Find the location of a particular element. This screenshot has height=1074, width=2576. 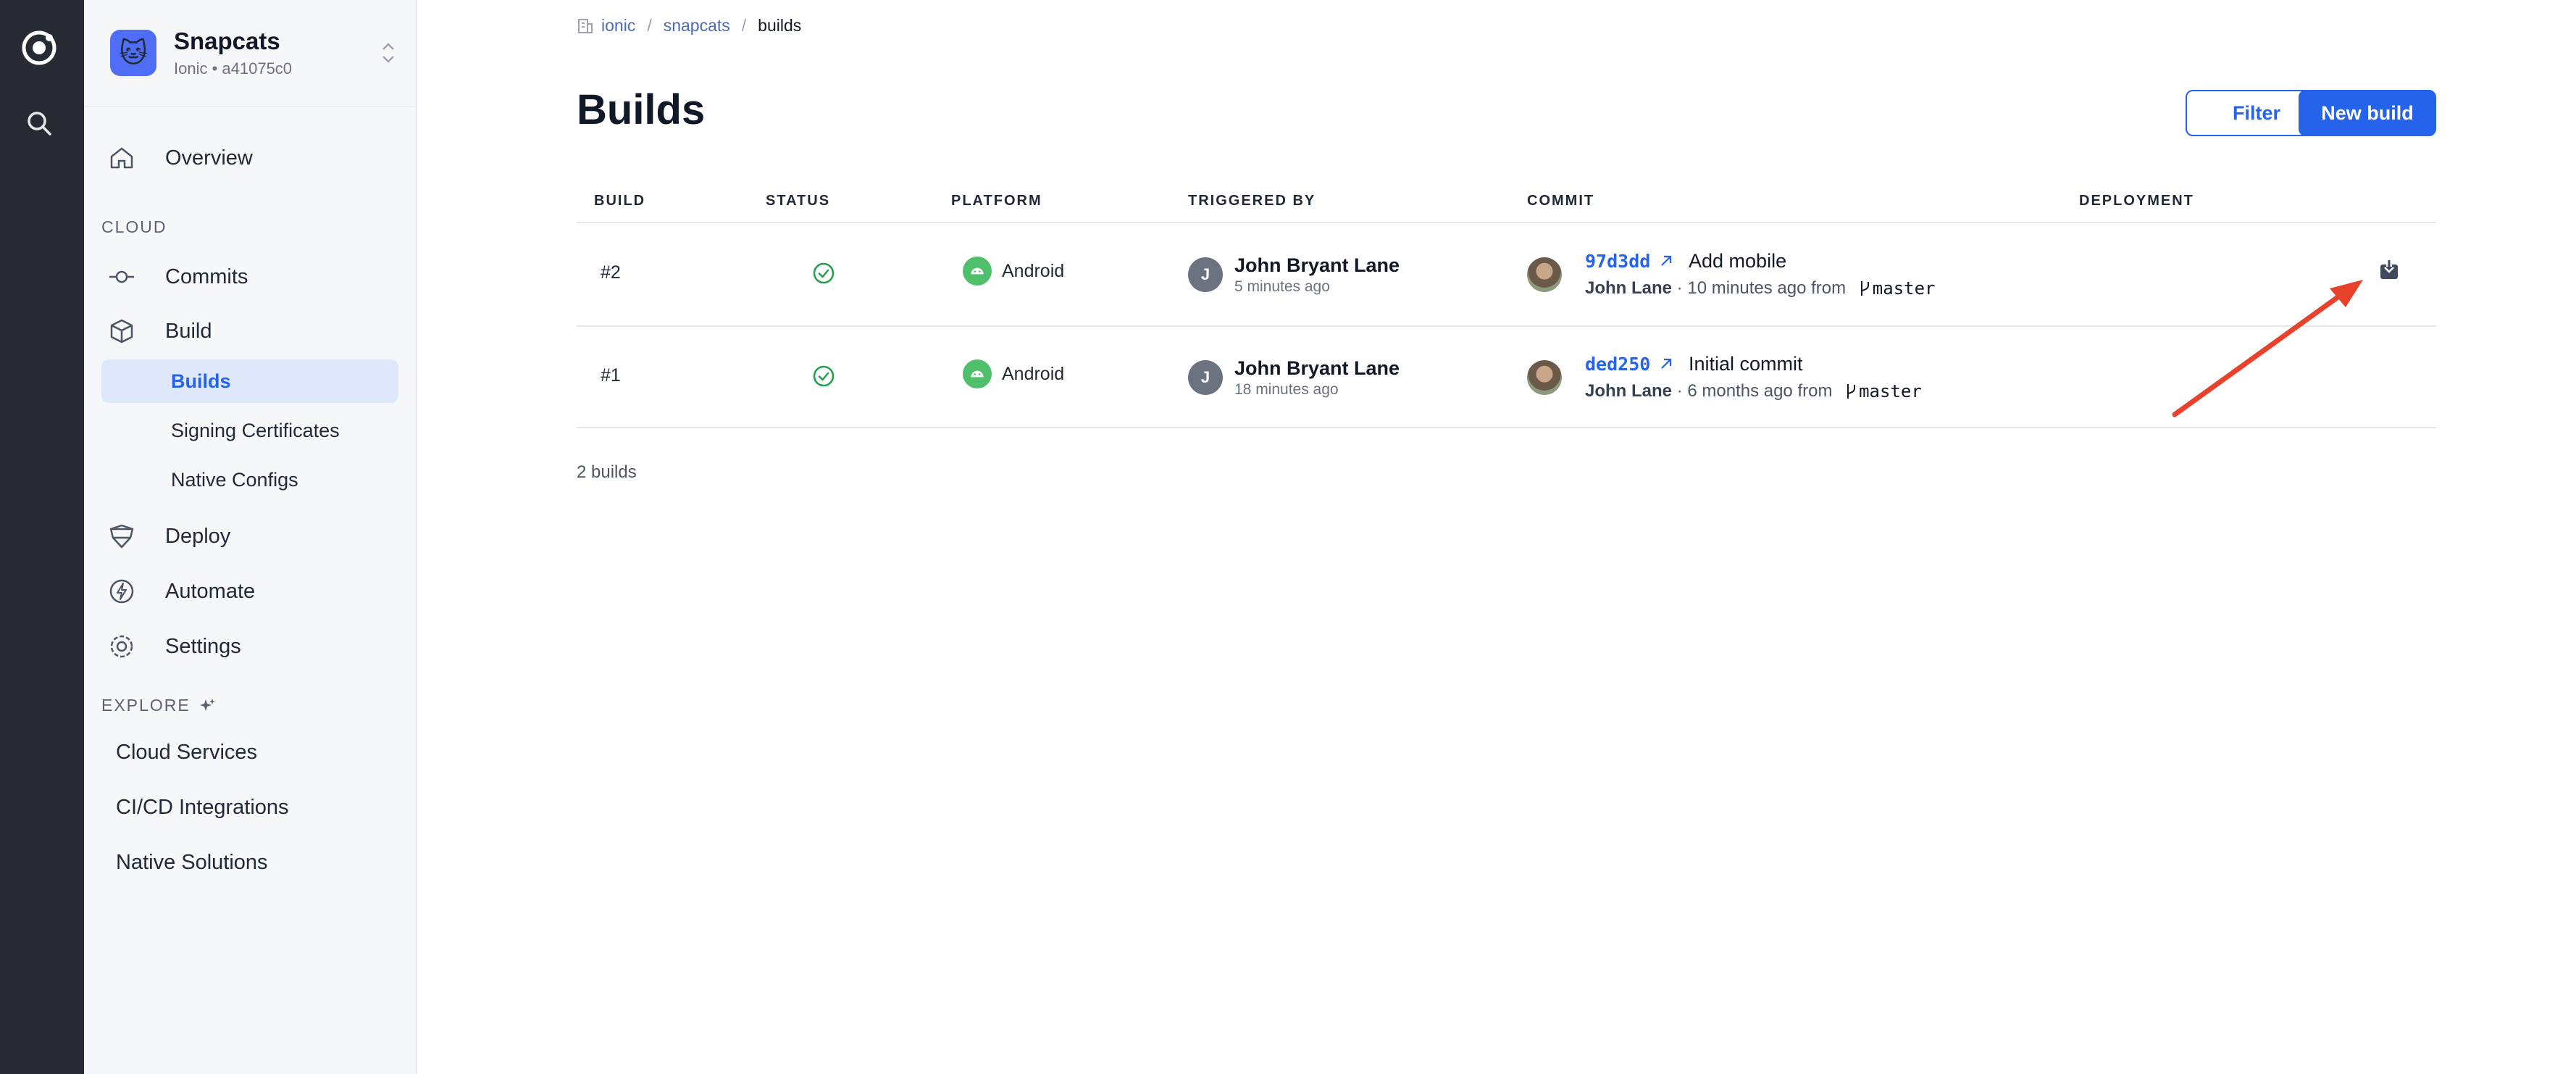

commit-time: · 10 minutes ago from is located at coordinates (1761, 288).